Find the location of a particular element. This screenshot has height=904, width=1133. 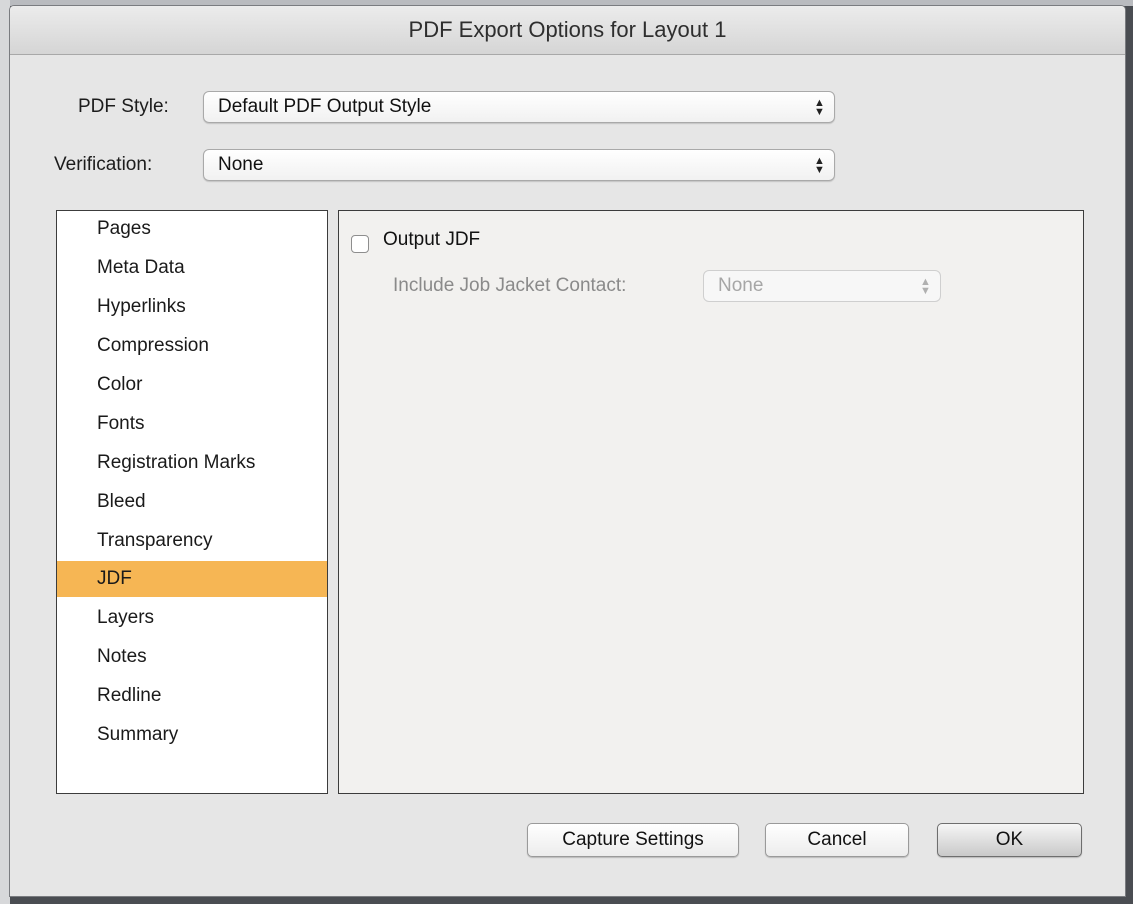

category-label: Fonts is located at coordinates (121, 423).